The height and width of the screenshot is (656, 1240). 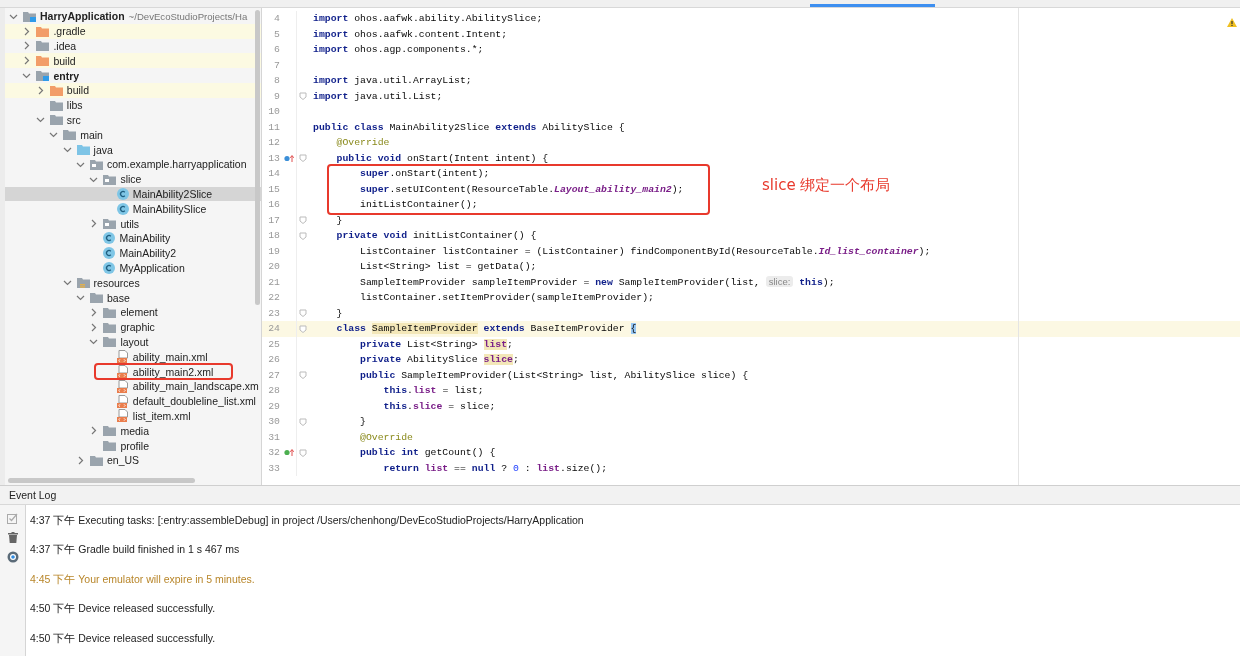 I want to click on tree-item: resources, so click(x=133, y=283).